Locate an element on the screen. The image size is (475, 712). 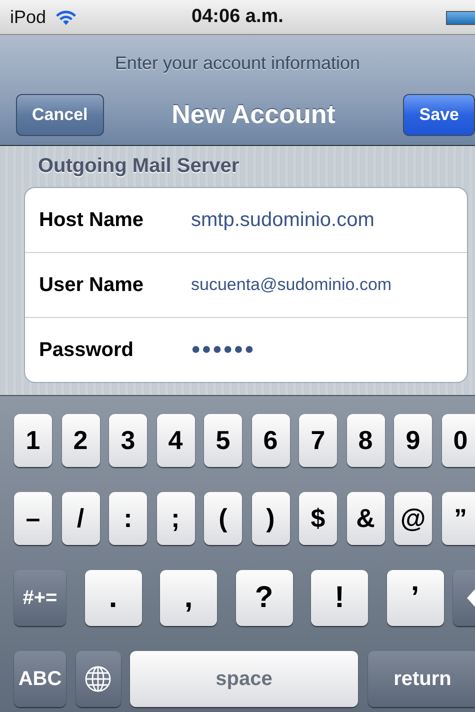
keyboard-key: #+= is located at coordinates (40, 598).